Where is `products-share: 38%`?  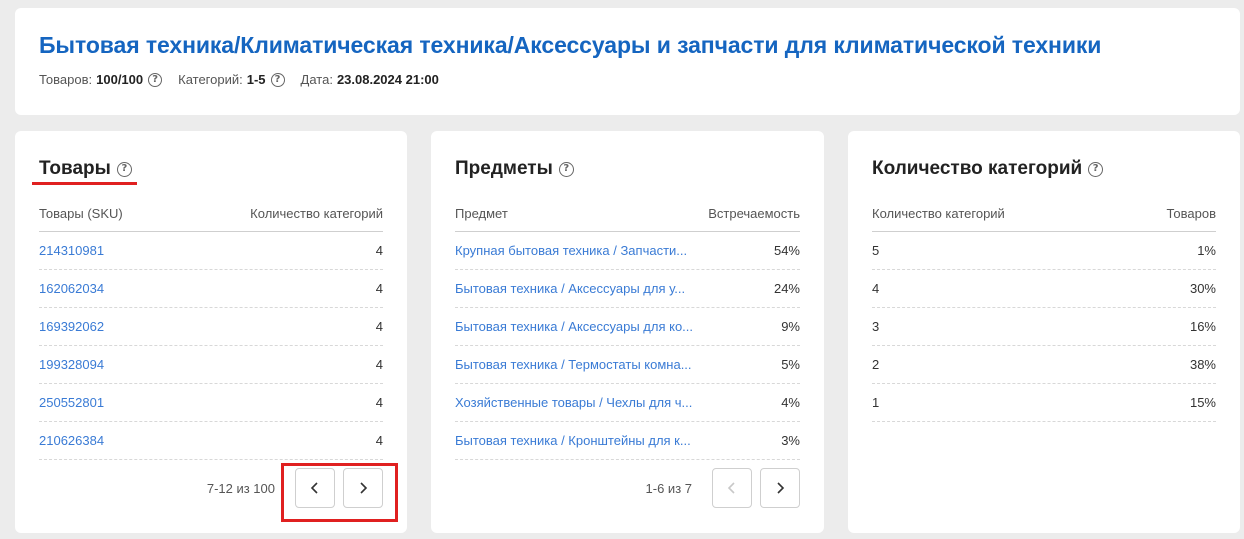
products-share: 38% is located at coordinates (1202, 364).